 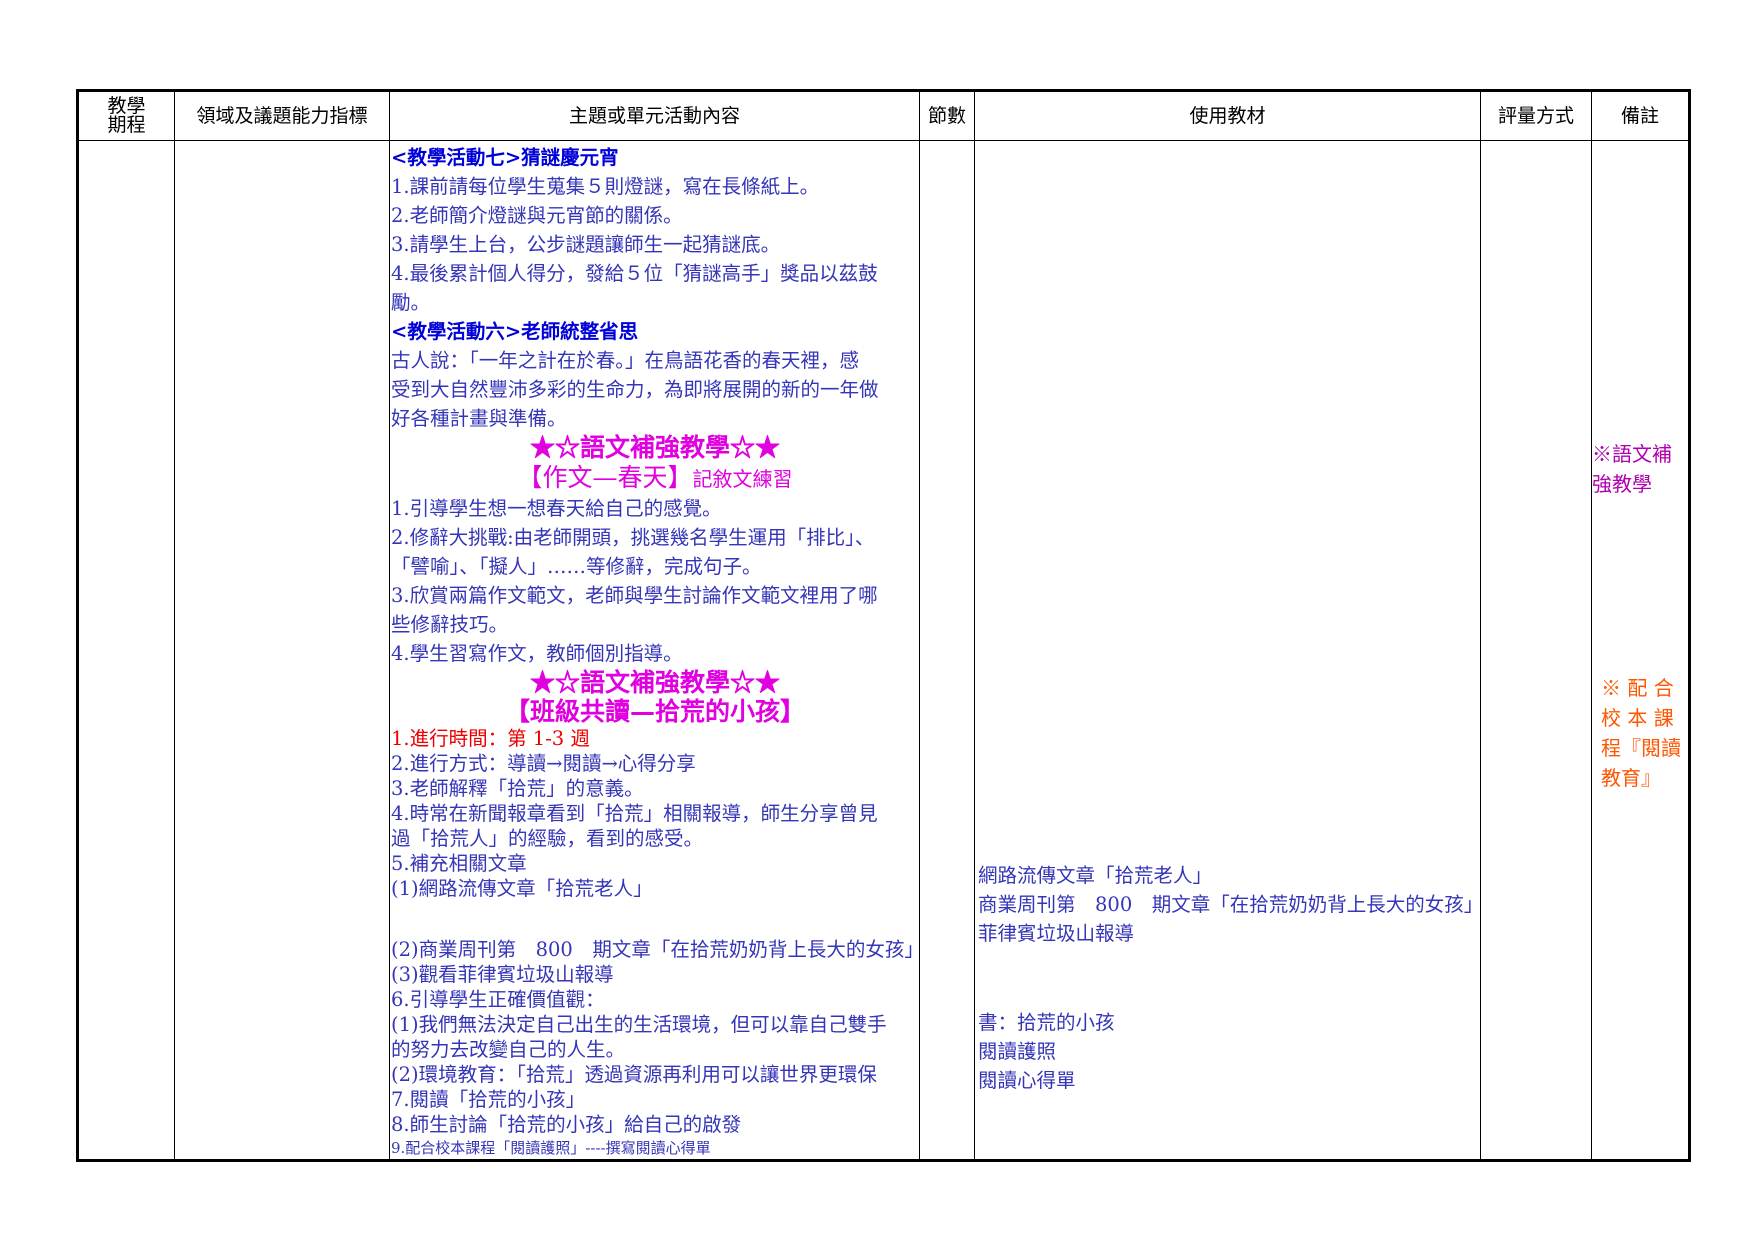 I want to click on activity6-text: 好各種計畫與準備。, so click(x=479, y=418).